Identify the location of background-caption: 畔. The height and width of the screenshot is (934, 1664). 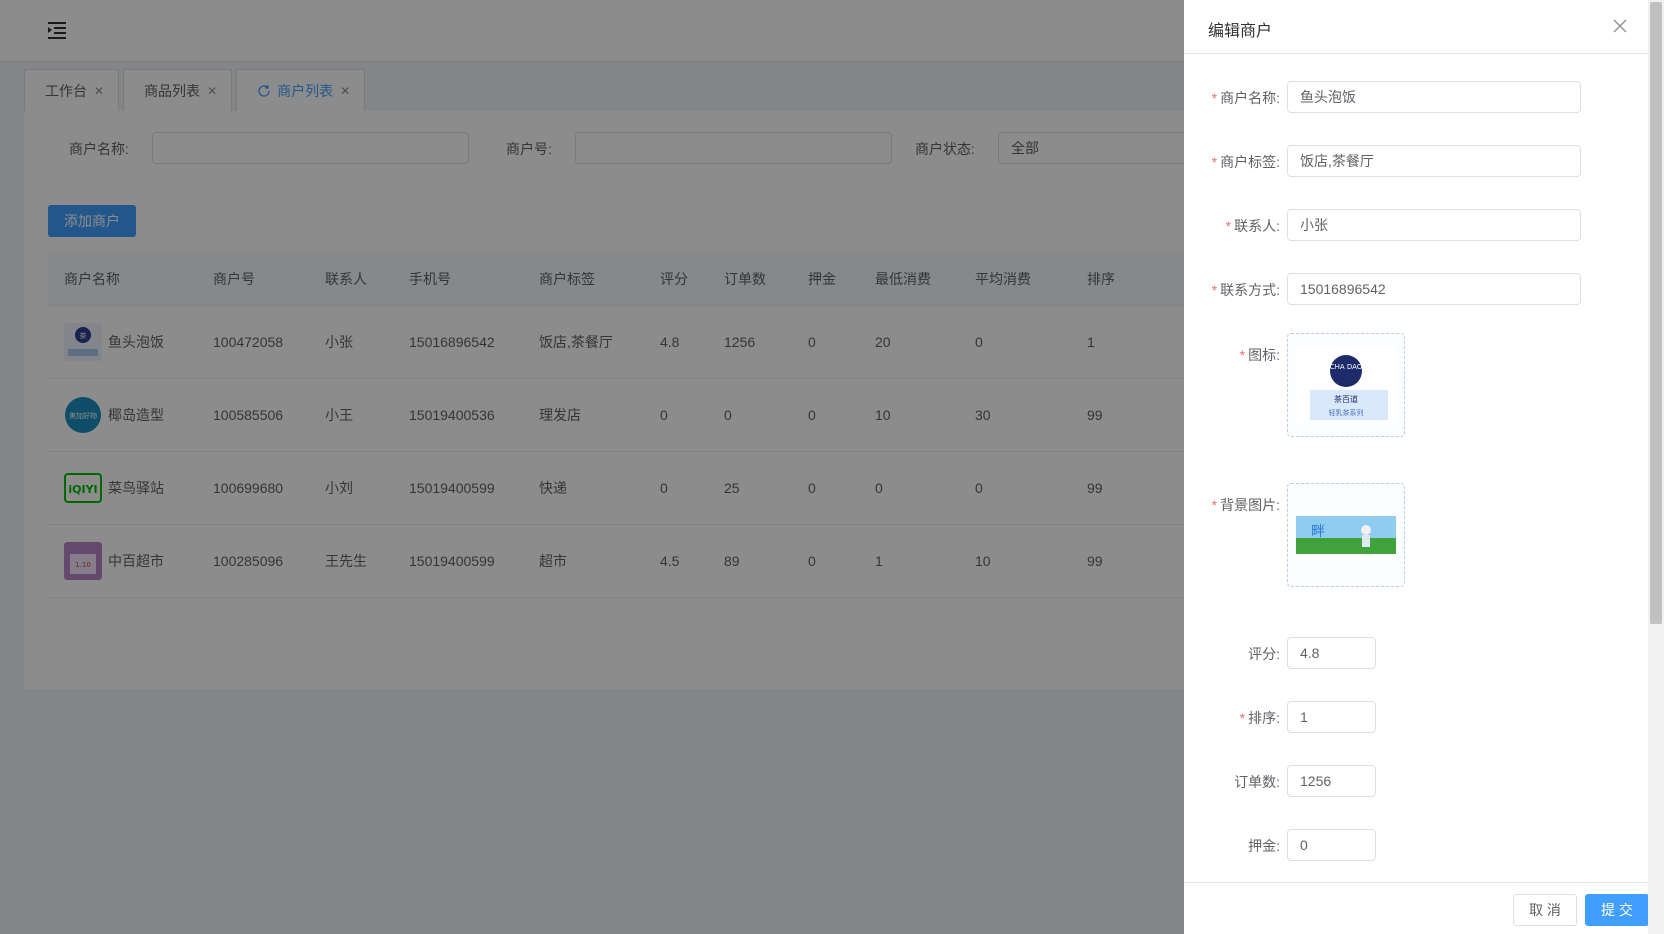
(1318, 532).